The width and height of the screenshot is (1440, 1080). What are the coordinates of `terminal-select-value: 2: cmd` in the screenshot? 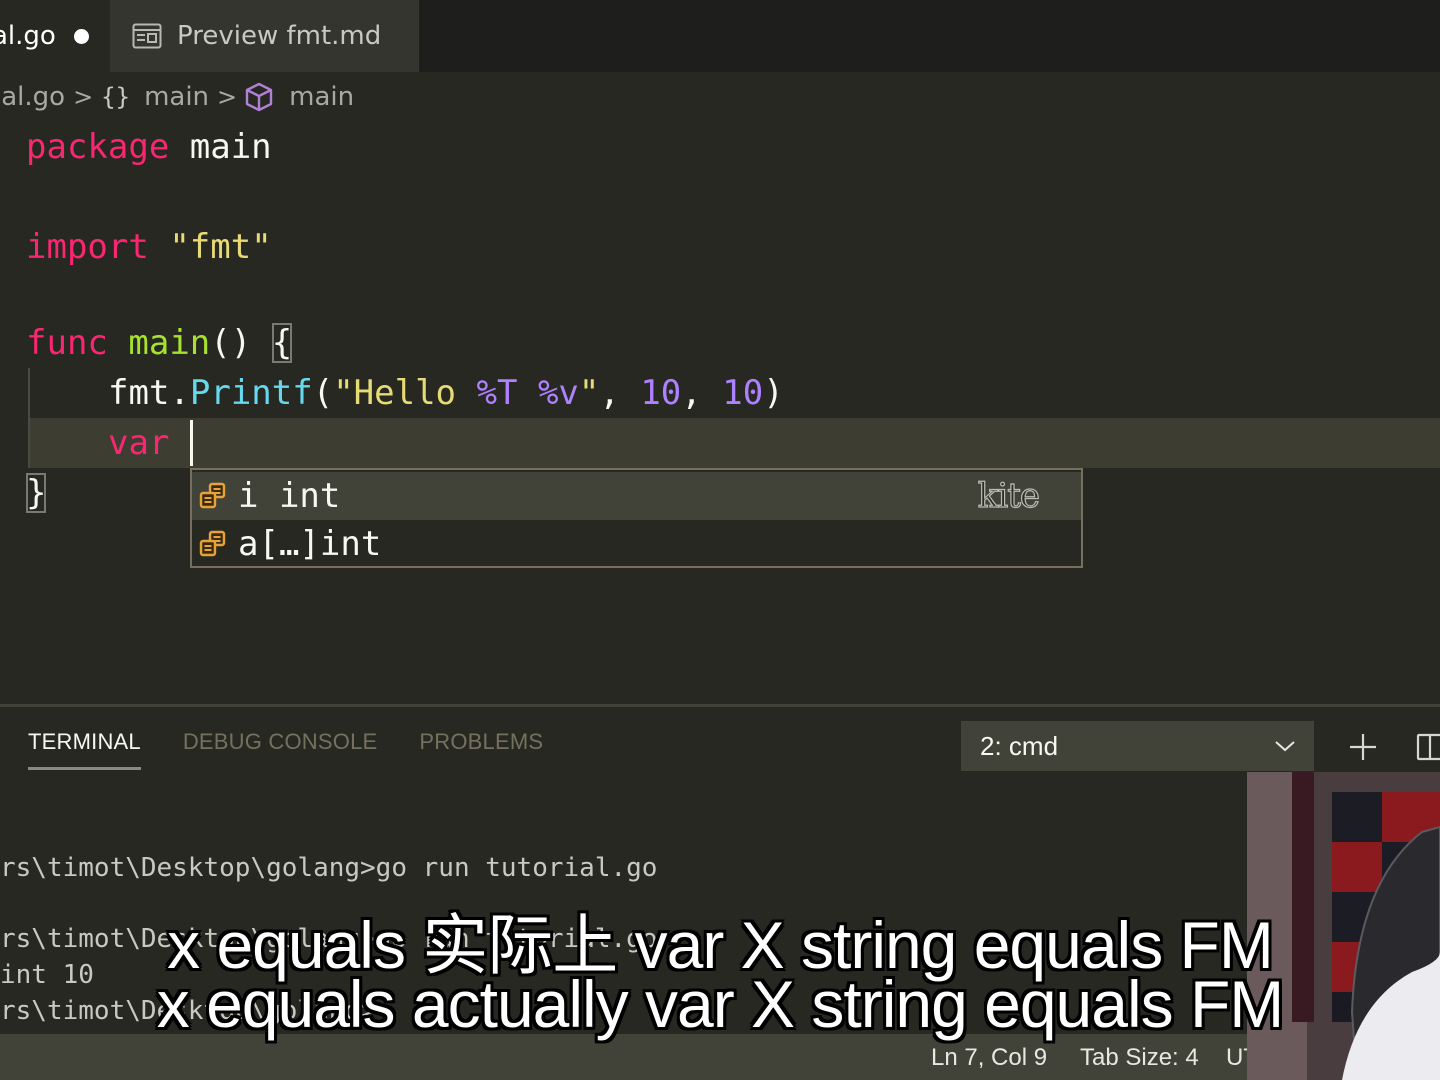 It's located at (1019, 745).